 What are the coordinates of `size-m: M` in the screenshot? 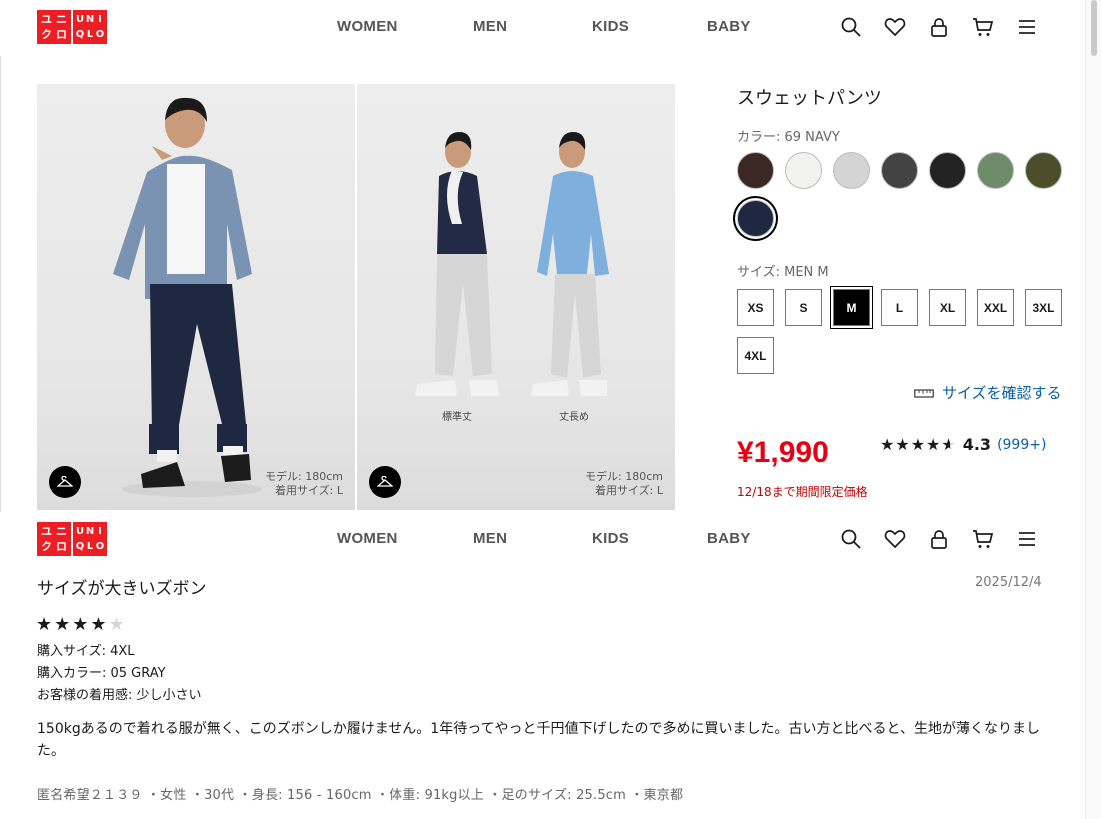 It's located at (851, 307).